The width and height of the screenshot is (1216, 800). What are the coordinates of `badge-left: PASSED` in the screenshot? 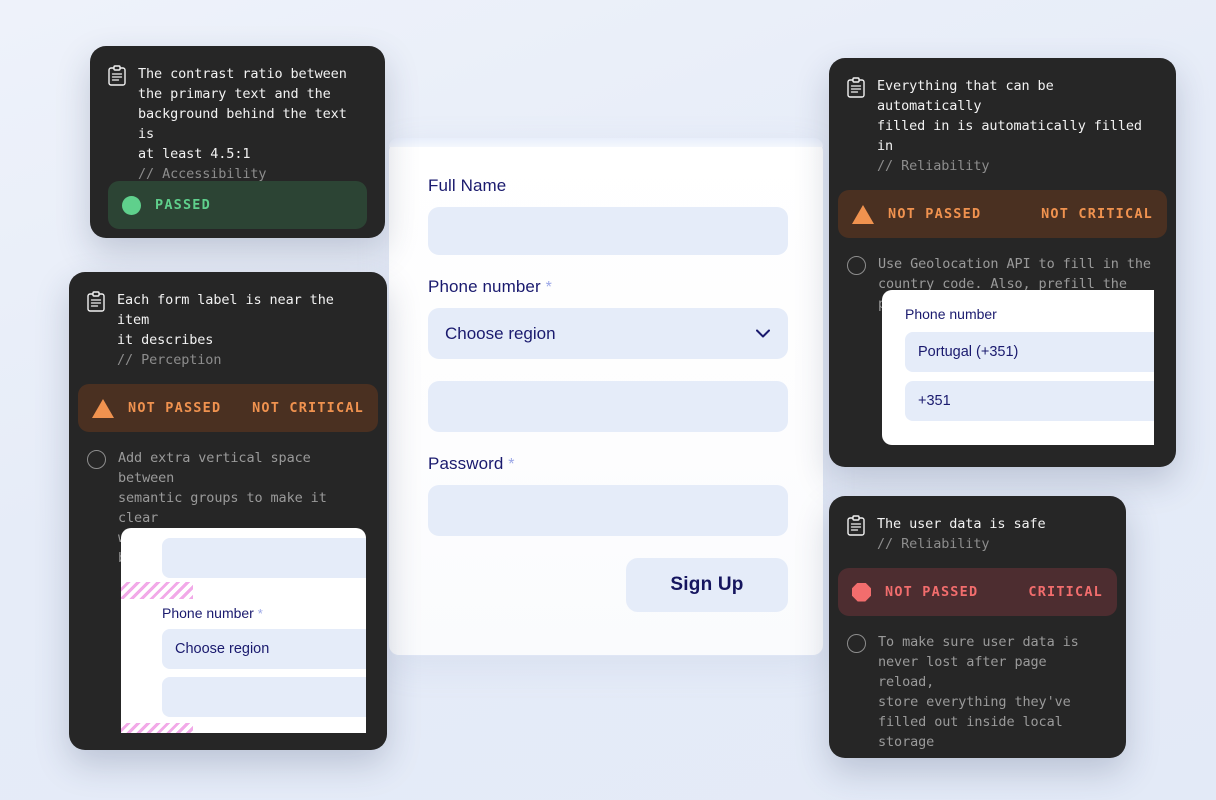 It's located at (166, 205).